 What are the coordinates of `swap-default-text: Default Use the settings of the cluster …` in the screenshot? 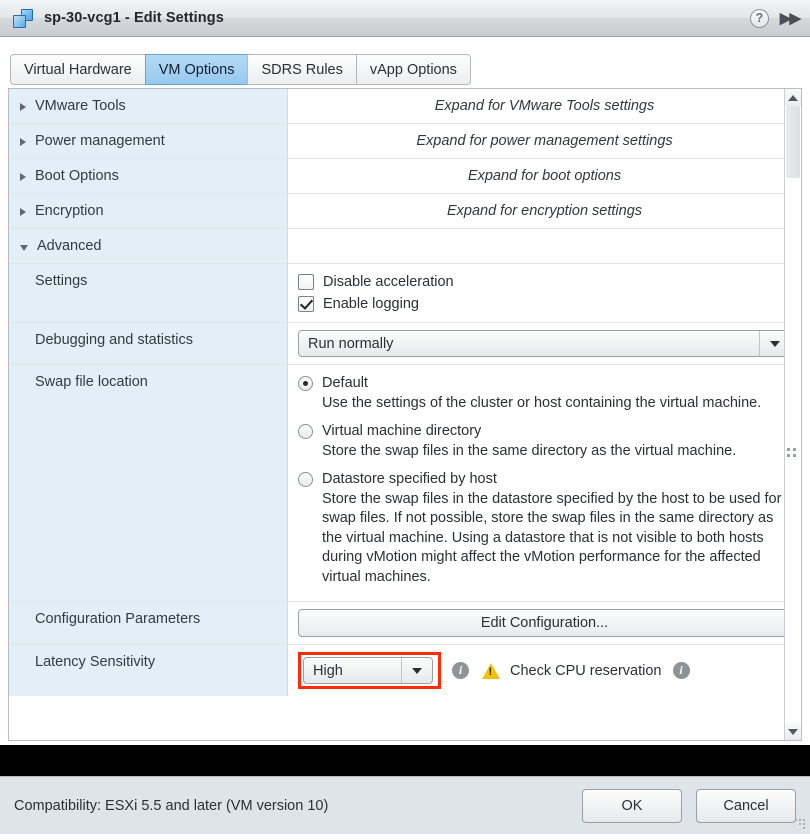 It's located at (541, 393).